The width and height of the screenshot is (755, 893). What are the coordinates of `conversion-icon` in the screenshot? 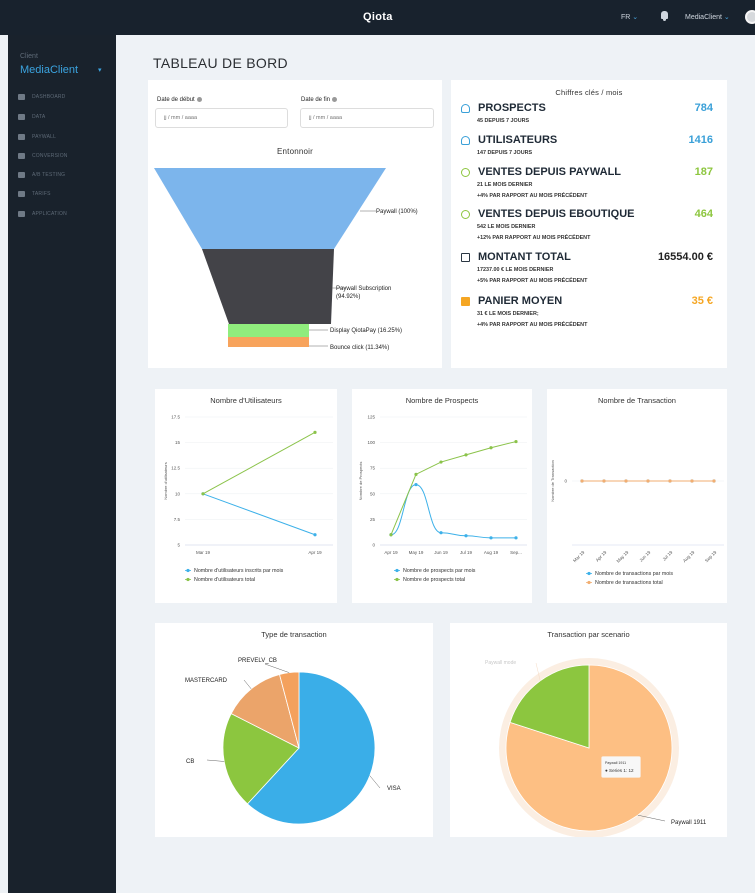 It's located at (21, 156).